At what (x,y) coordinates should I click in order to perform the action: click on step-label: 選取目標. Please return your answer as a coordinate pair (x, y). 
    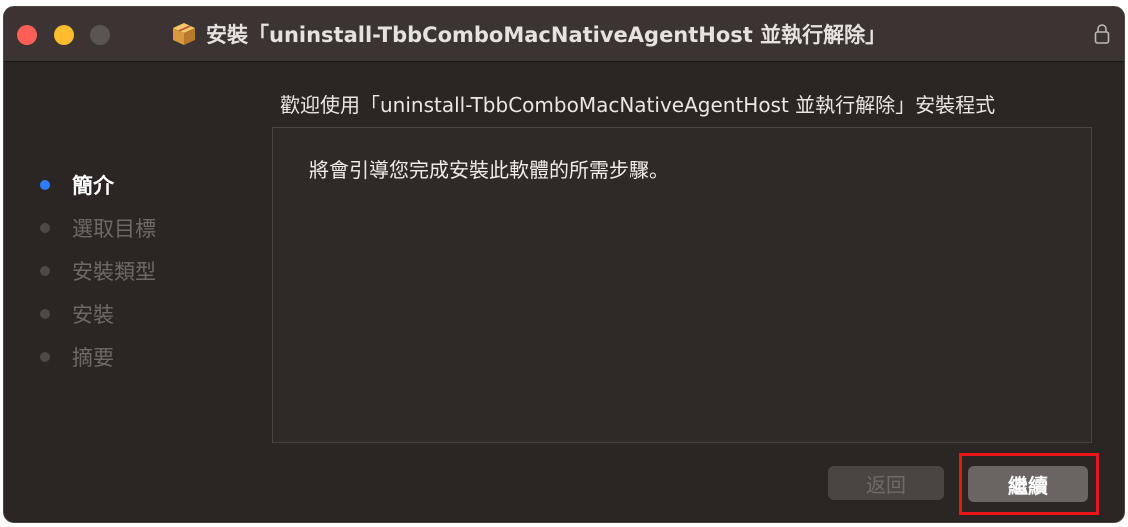
    Looking at the image, I should click on (114, 228).